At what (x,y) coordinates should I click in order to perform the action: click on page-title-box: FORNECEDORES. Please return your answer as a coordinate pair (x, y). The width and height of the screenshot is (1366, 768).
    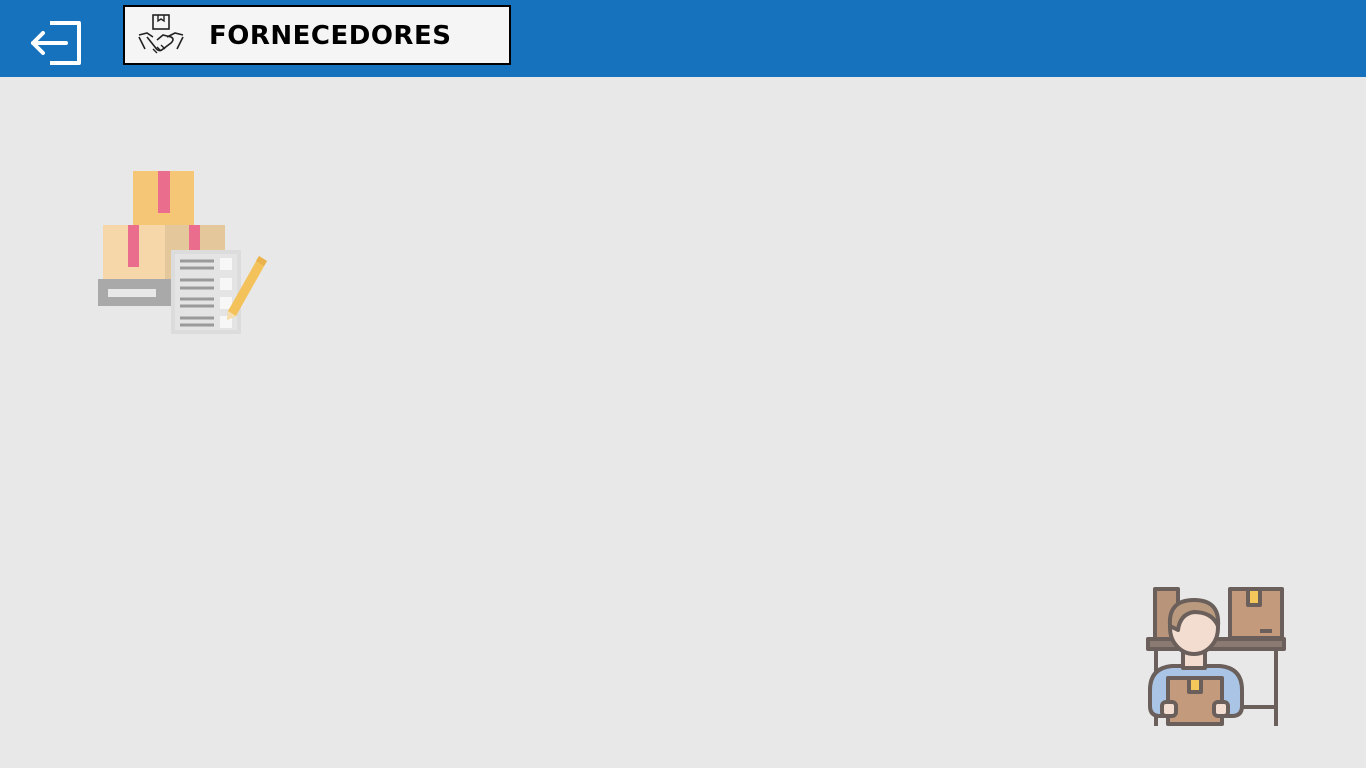
    Looking at the image, I should click on (317, 35).